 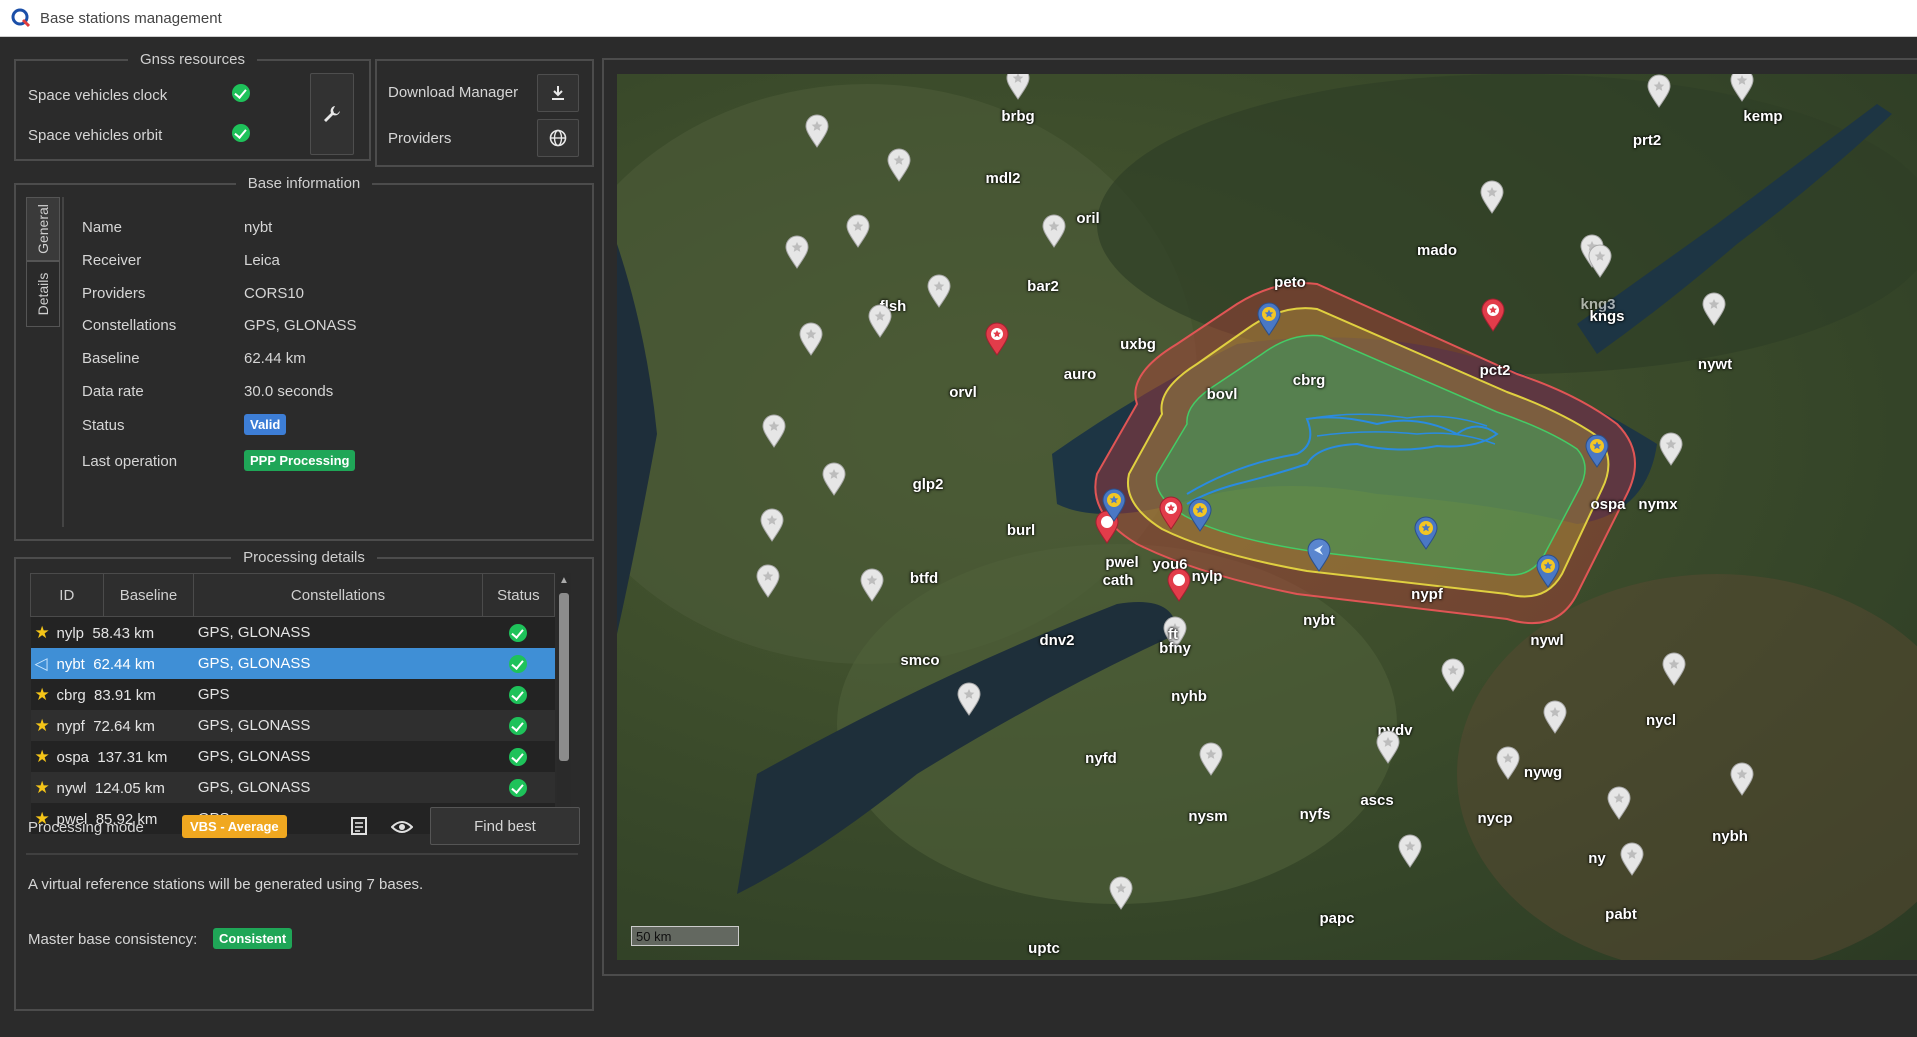 I want to click on station-marker-nypf, so click(x=1426, y=533).